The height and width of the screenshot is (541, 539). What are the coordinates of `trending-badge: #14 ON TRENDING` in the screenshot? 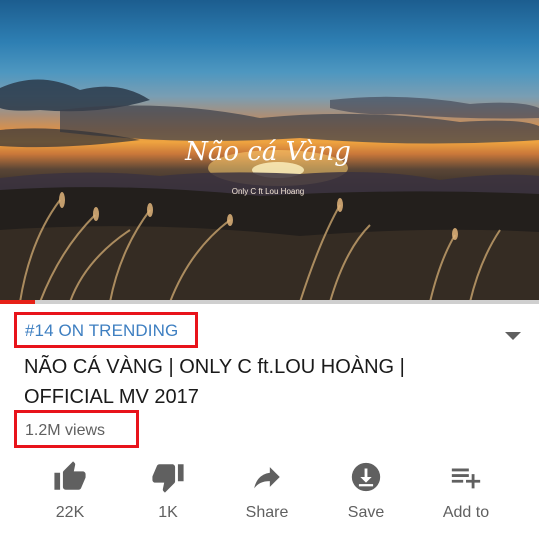 It's located at (106, 330).